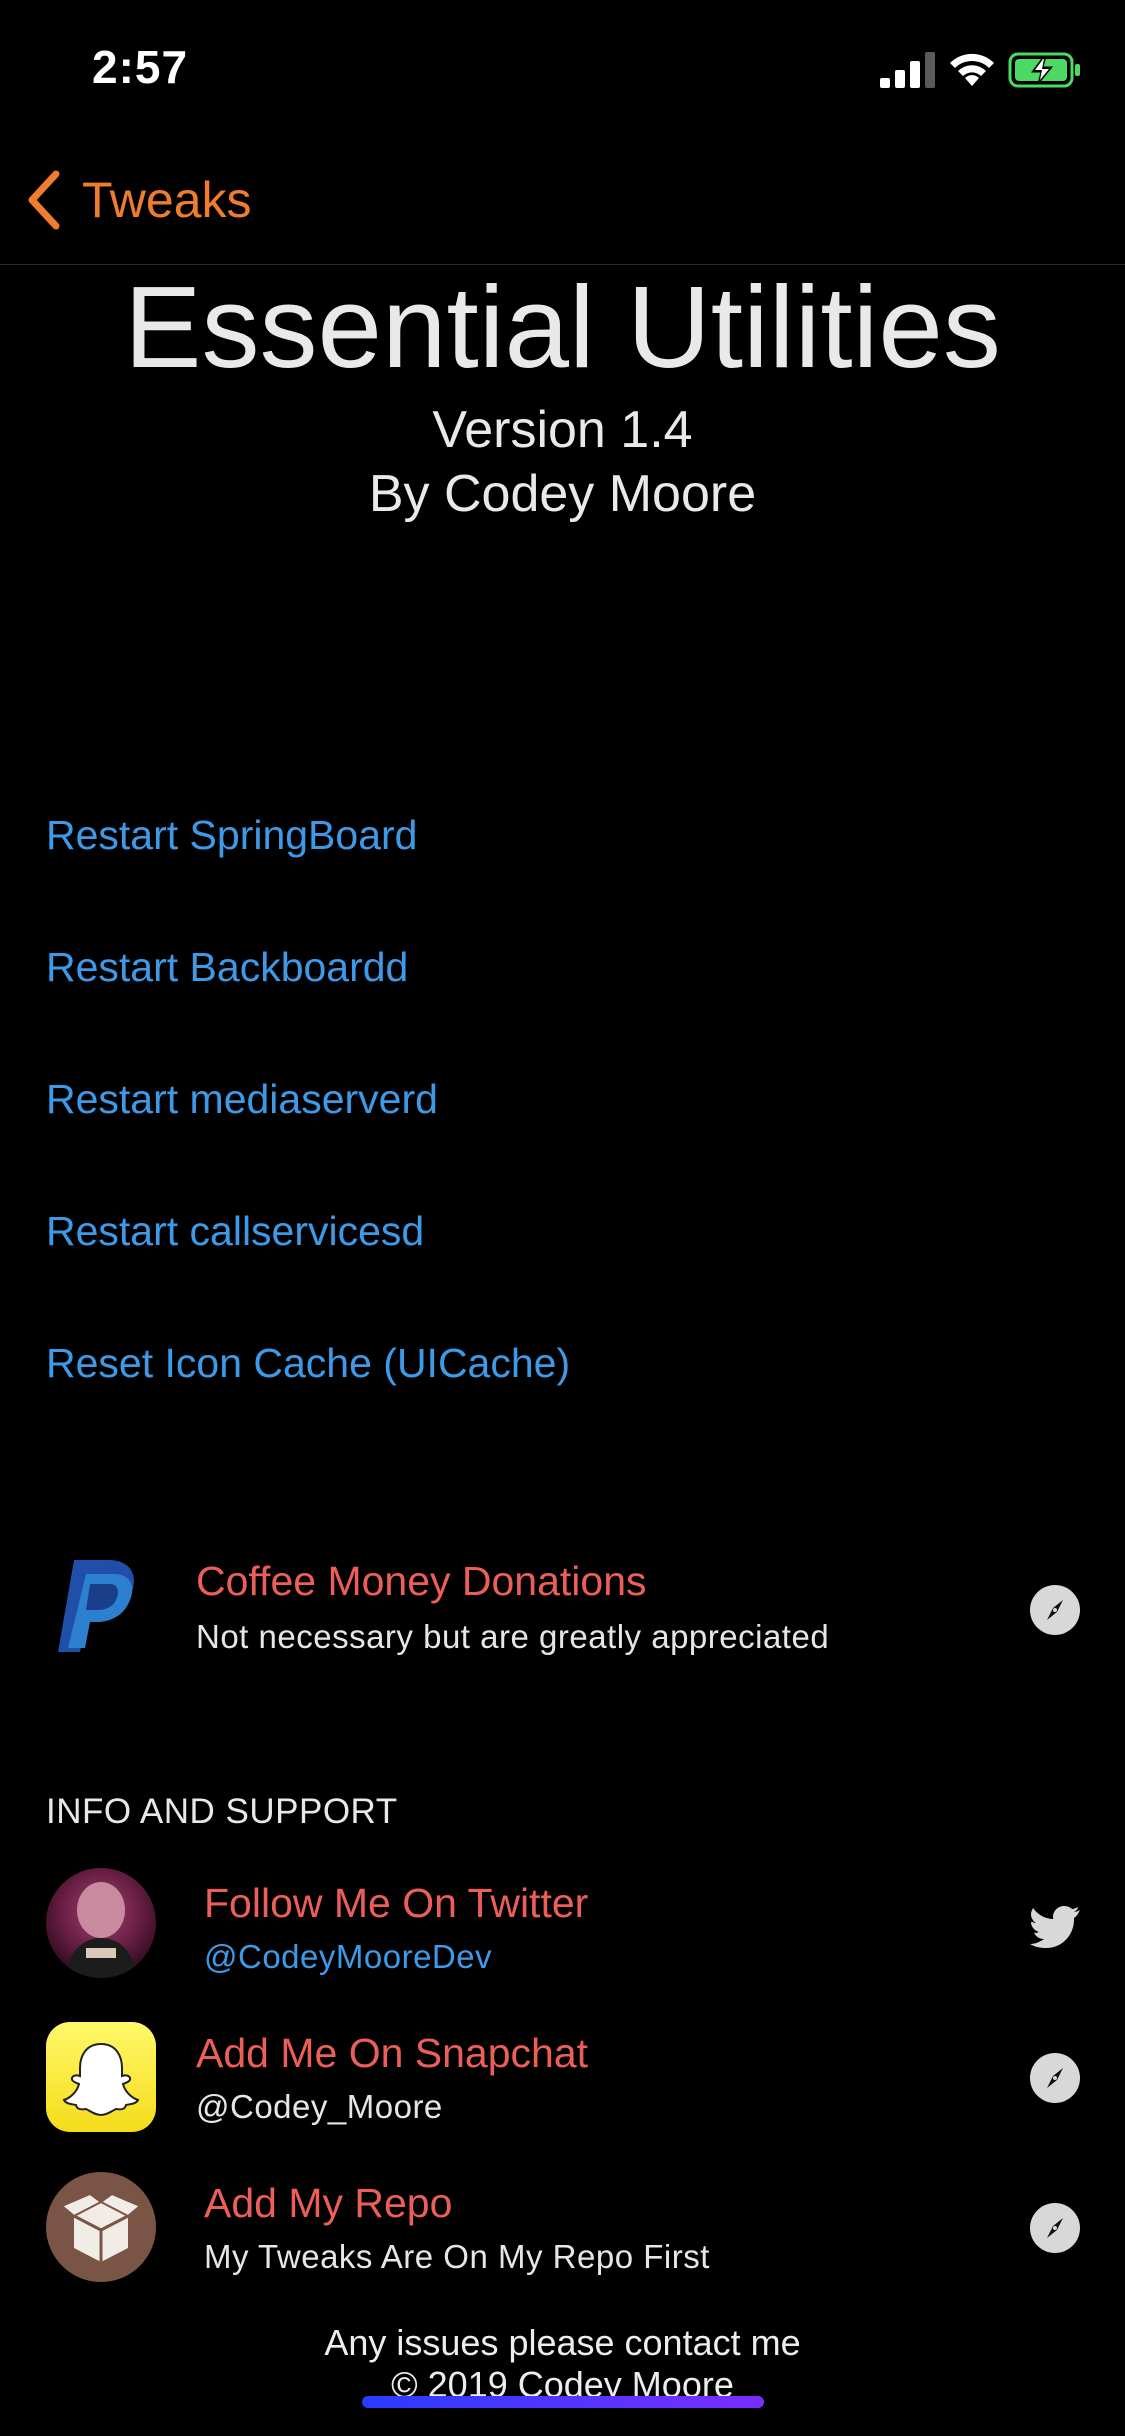 The width and height of the screenshot is (1125, 2436). I want to click on author-label: By Codey Moore, so click(562, 494).